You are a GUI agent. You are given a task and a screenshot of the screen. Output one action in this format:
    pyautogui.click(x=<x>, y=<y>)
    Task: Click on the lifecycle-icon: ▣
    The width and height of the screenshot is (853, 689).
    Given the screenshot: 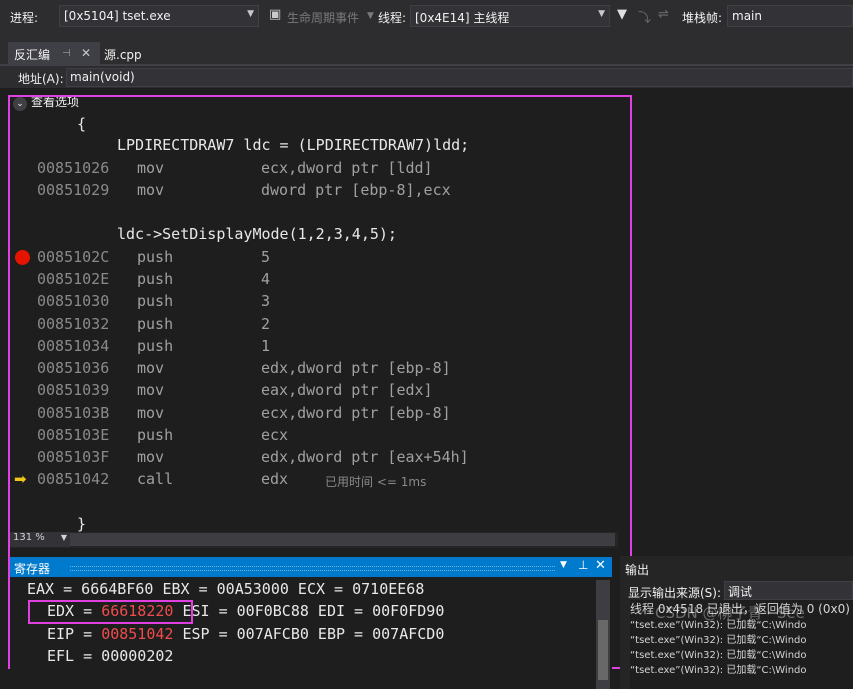 What is the action you would take?
    pyautogui.click(x=275, y=14)
    